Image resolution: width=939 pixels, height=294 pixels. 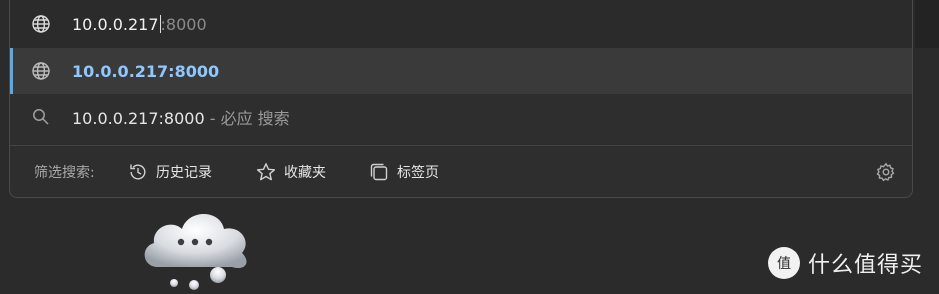 I want to click on site-watermark: 值 什么值得买, so click(x=845, y=263).